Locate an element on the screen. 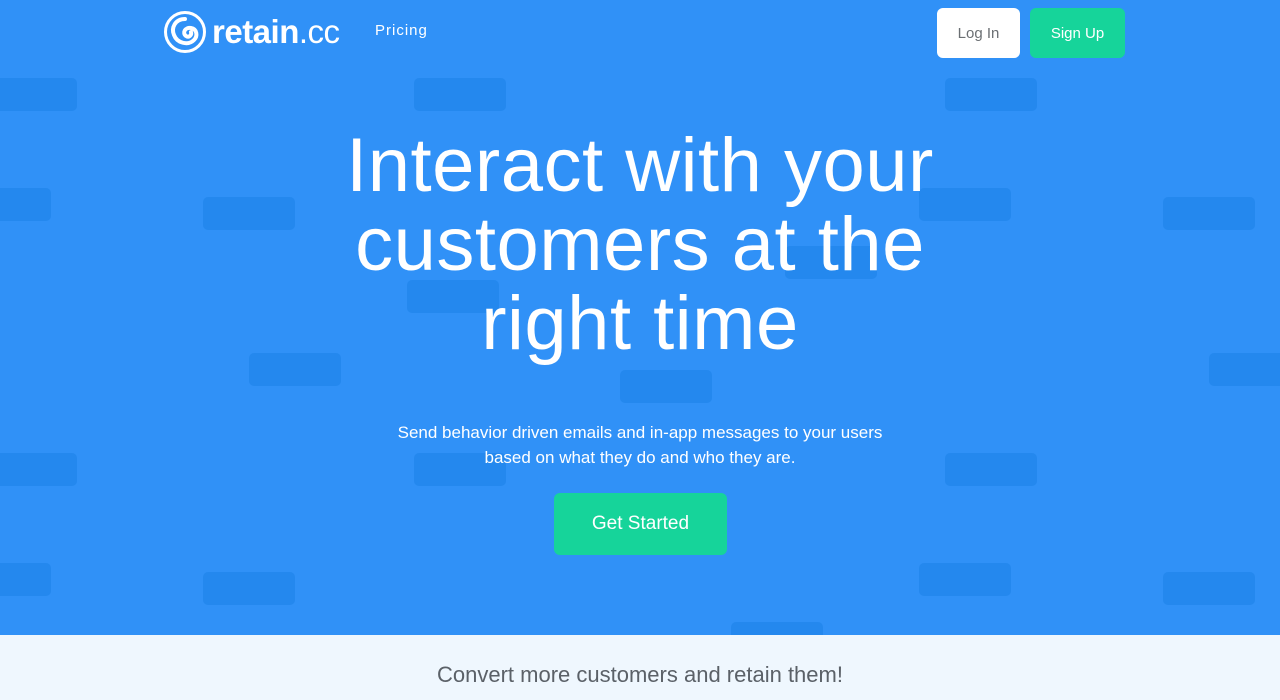  tagline-text: Convert more customers and retain them! is located at coordinates (640, 674).